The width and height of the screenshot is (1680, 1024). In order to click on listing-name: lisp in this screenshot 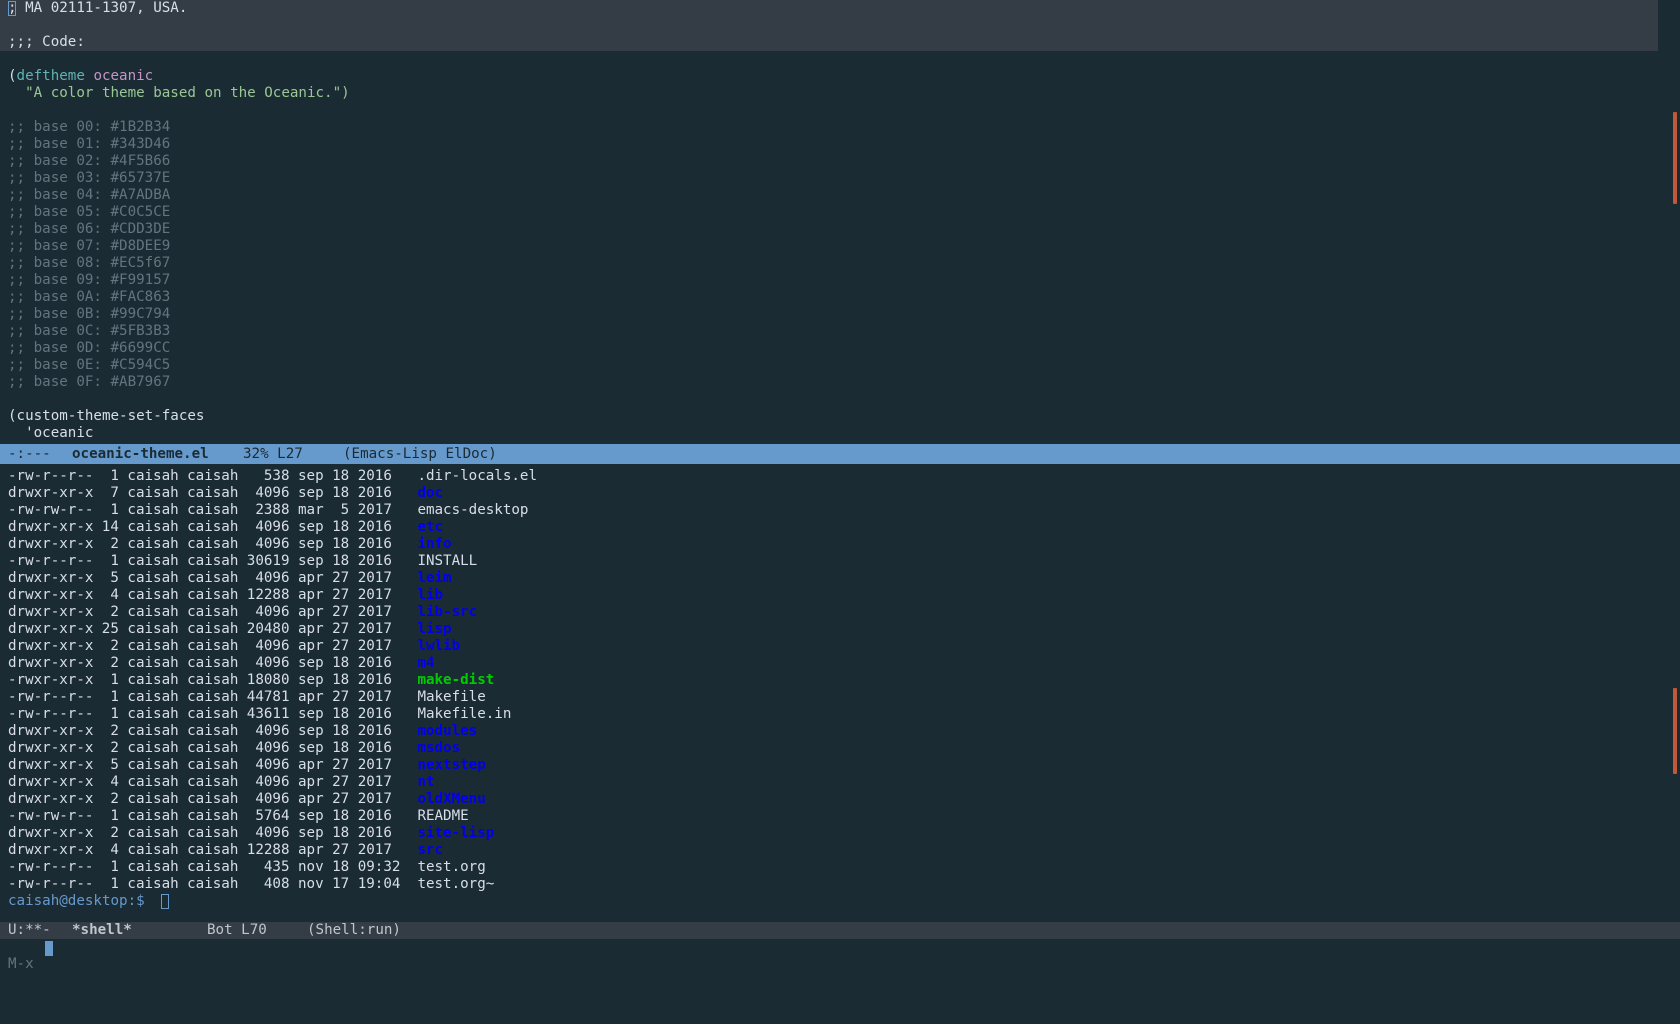, I will do `click(434, 629)`.